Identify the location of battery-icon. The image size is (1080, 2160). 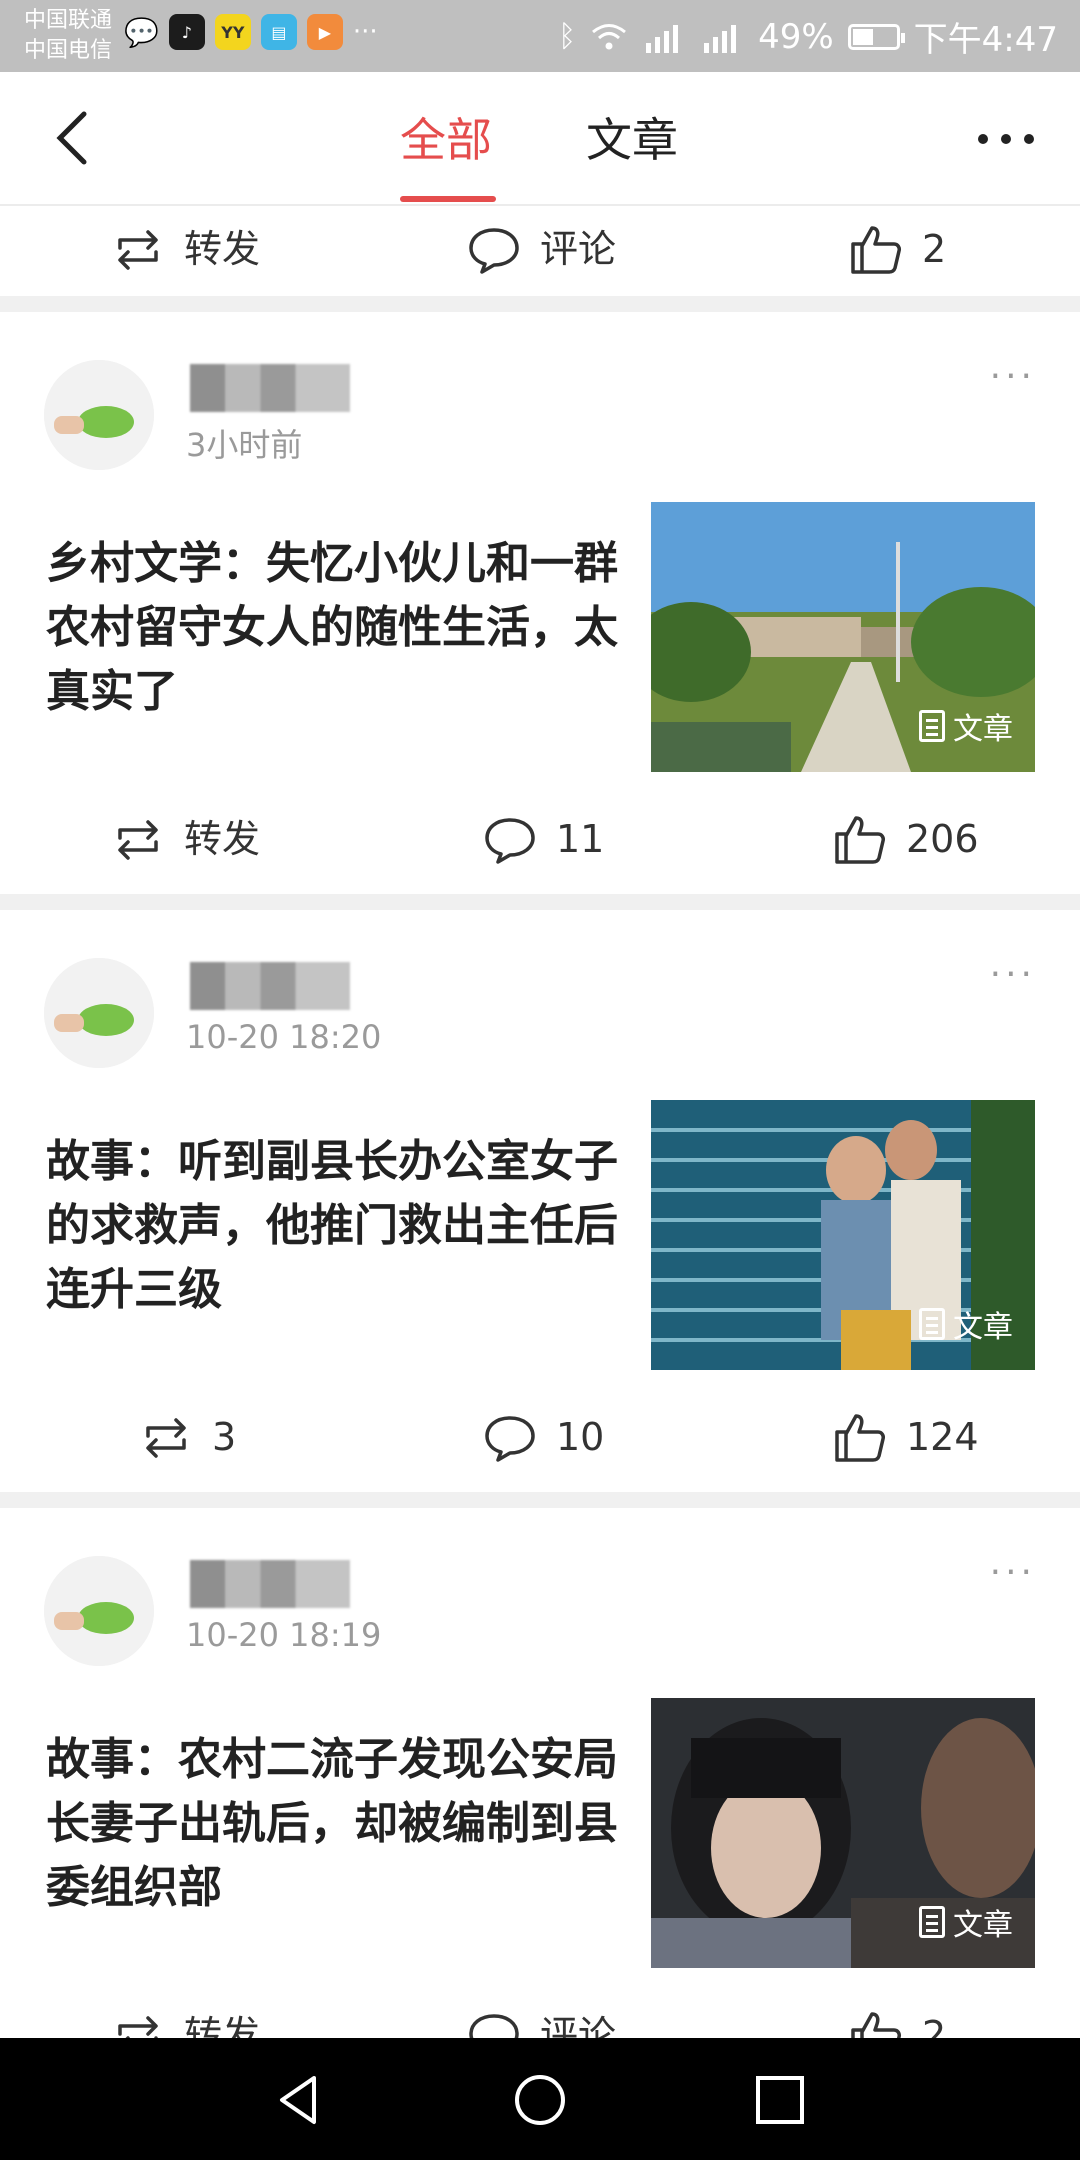
(876, 36).